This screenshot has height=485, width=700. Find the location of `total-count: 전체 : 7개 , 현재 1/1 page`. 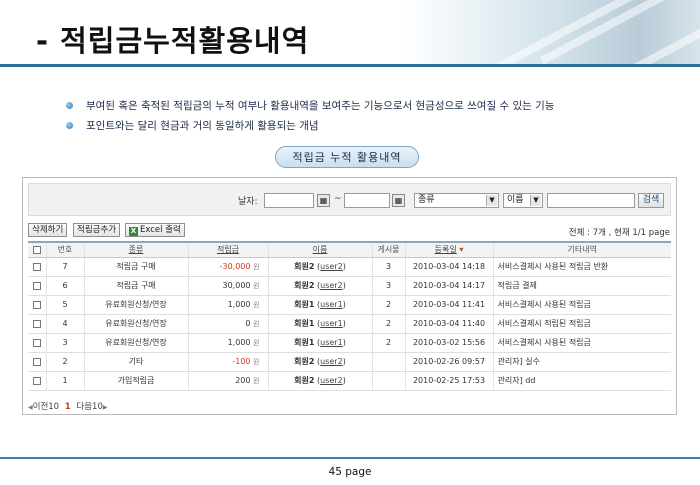

total-count: 전체 : 7개 , 현재 1/1 page is located at coordinates (619, 233).